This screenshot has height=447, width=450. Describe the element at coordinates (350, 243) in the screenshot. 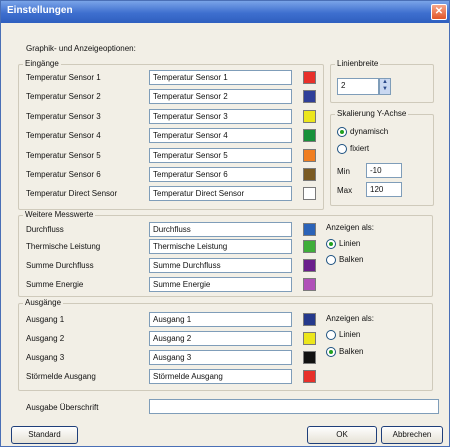

I see `measurements-lines-label: Linien` at that location.